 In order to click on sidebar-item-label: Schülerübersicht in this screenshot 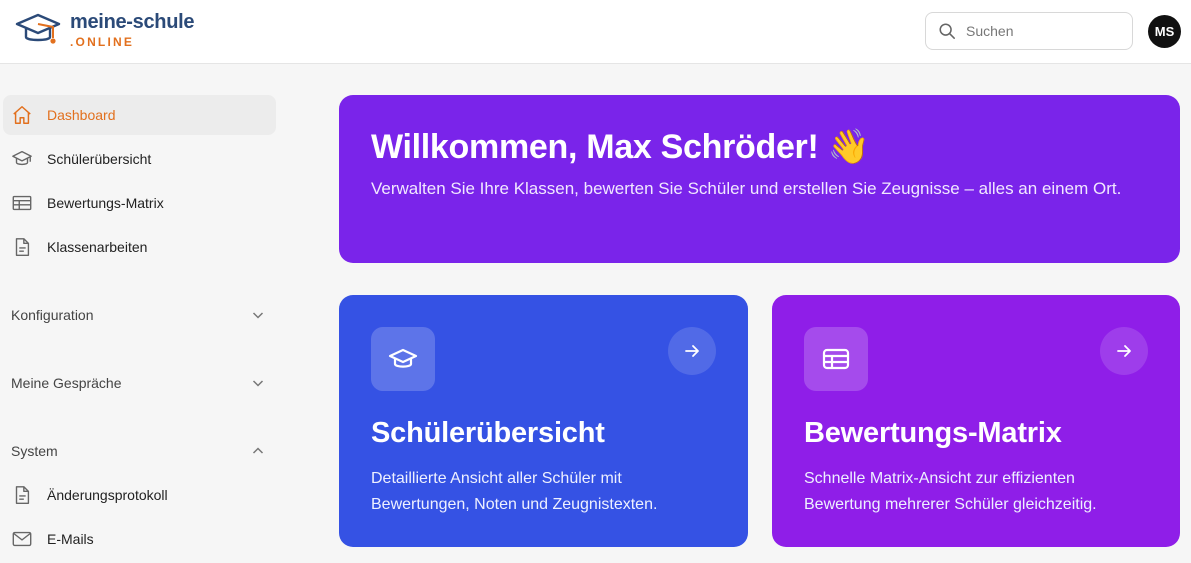, I will do `click(99, 159)`.